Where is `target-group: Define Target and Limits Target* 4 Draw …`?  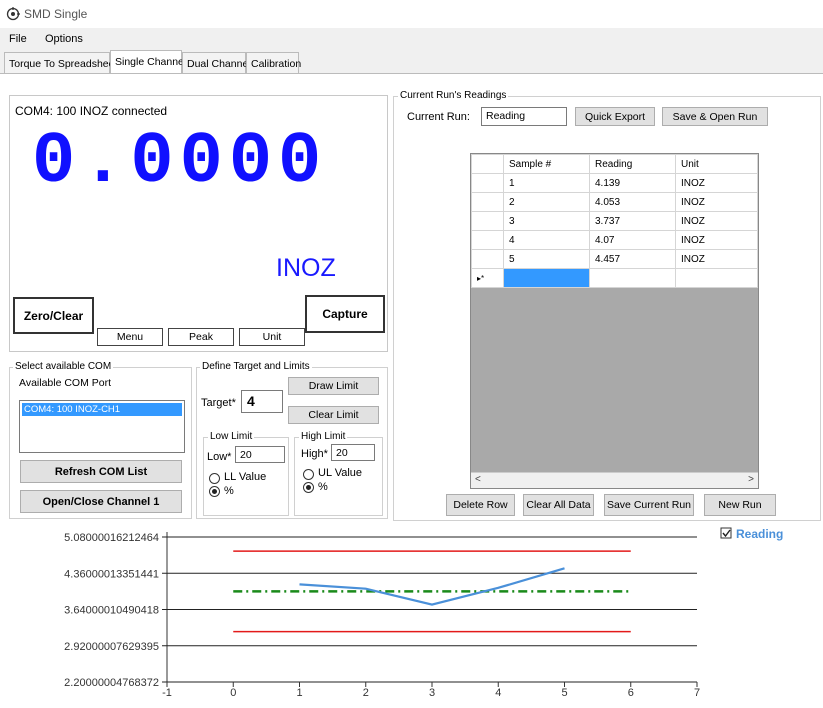
target-group: Define Target and Limits Target* 4 Draw … is located at coordinates (292, 440).